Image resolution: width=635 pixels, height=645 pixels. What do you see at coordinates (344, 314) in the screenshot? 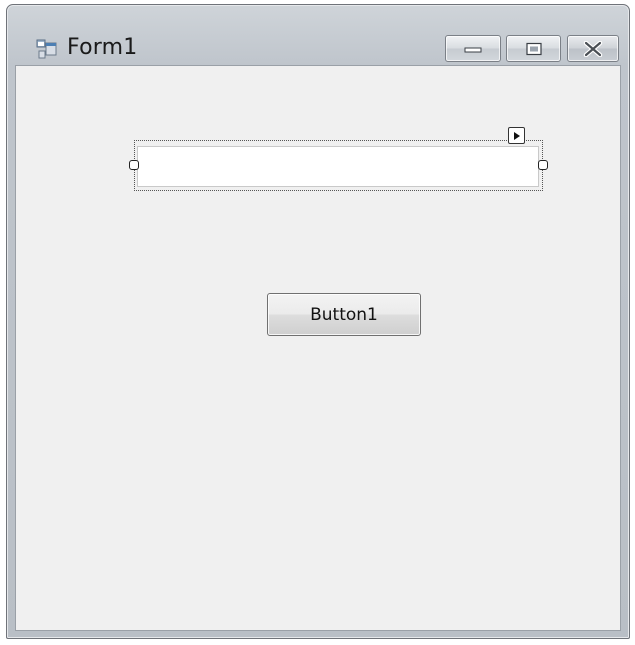
I see `button1: Button1` at bounding box center [344, 314].